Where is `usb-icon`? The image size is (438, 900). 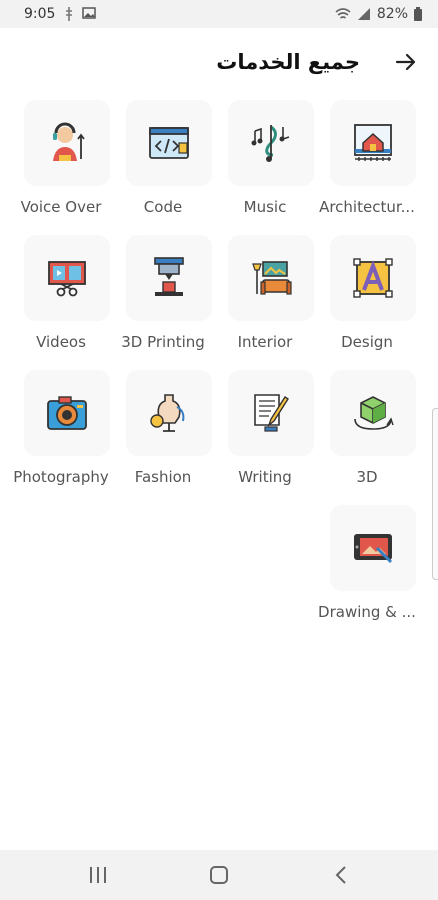 usb-icon is located at coordinates (69, 14).